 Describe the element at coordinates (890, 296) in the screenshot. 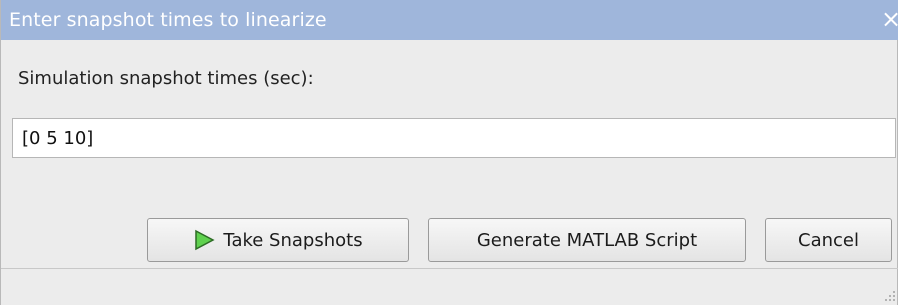

I see `resize-grip-icon` at that location.